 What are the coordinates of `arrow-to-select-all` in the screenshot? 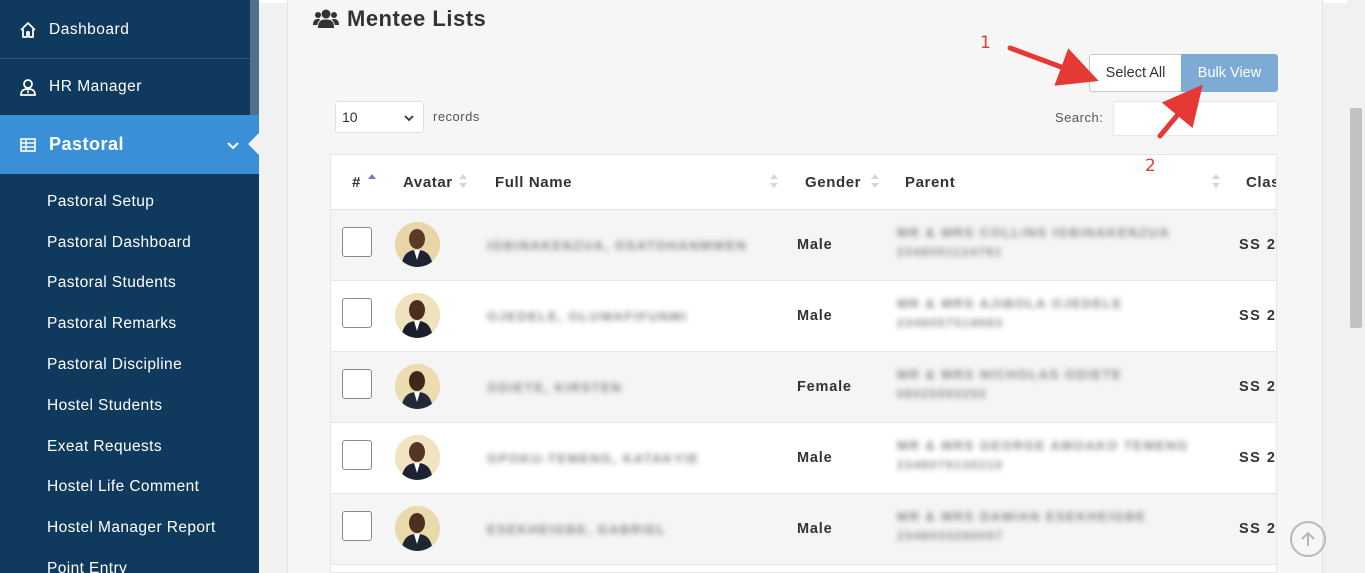 It's located at (1053, 65).